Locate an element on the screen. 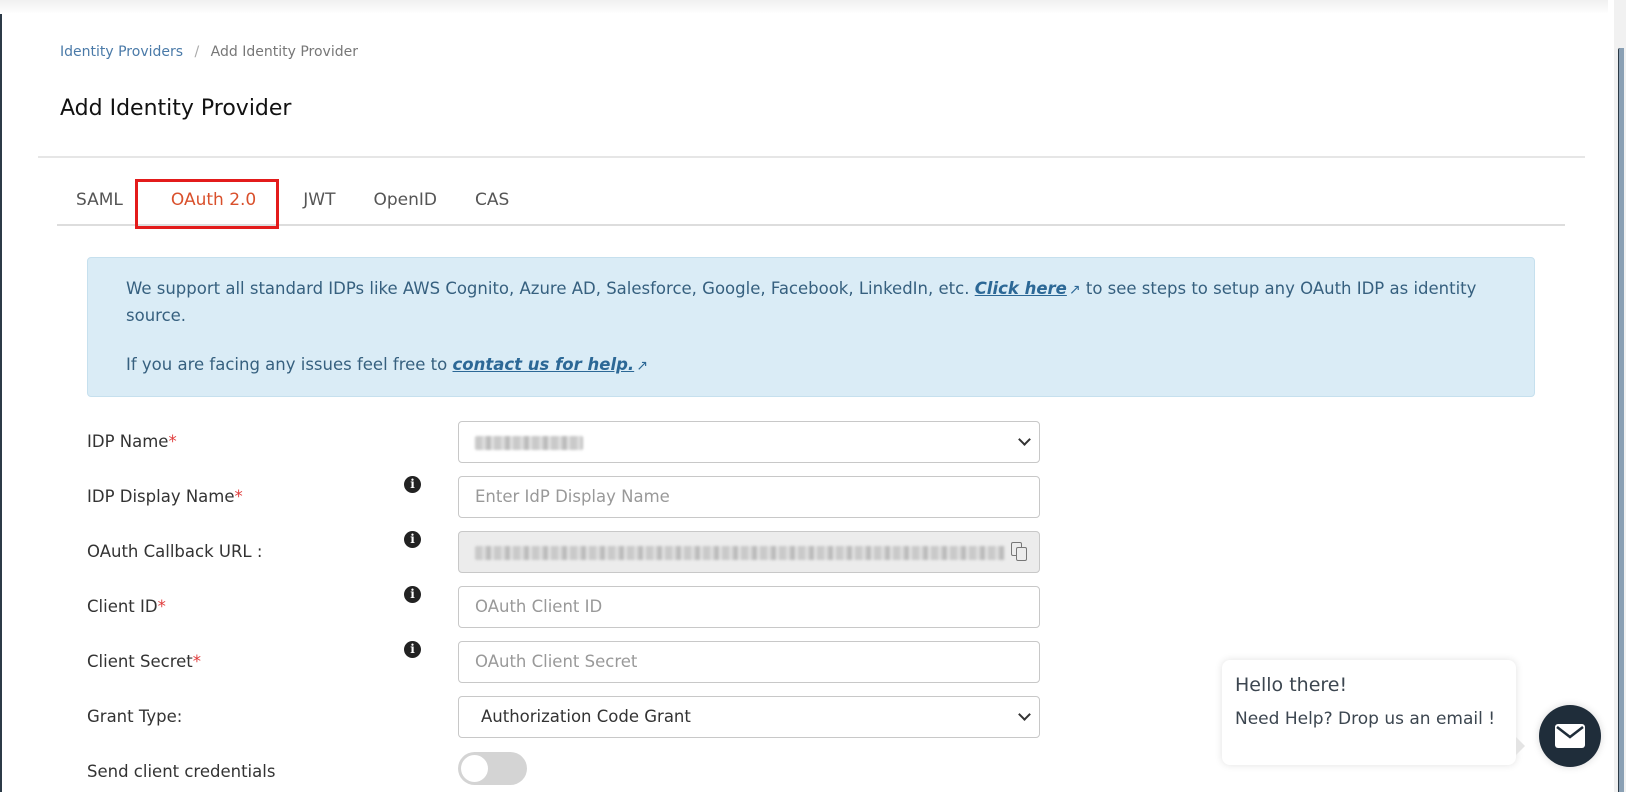  client-secret-label: Client Secret* is located at coordinates (144, 661).